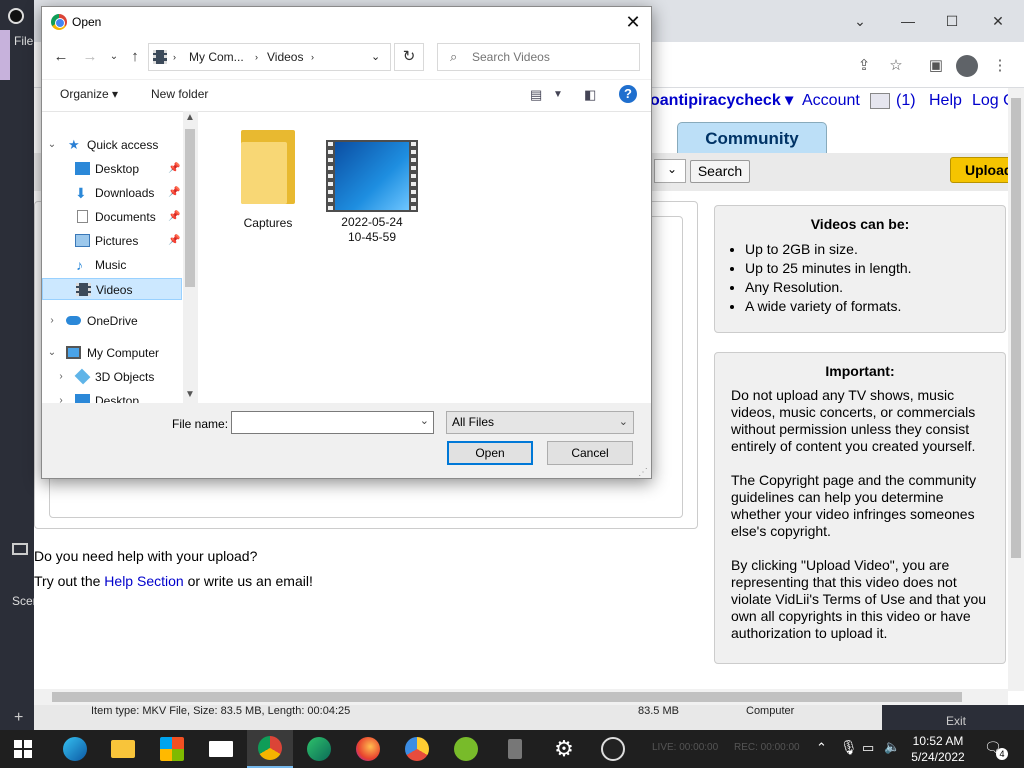 The width and height of the screenshot is (1024, 768). Describe the element at coordinates (270, 749) in the screenshot. I see `taskbar-chrome` at that location.